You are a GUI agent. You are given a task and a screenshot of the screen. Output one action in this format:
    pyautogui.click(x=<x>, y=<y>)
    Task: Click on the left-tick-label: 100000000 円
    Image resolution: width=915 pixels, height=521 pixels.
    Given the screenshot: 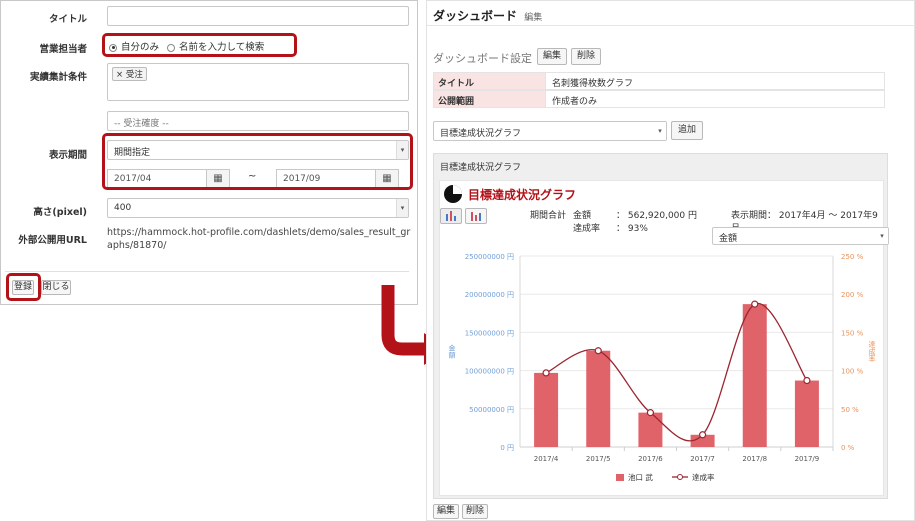 What is the action you would take?
    pyautogui.click(x=489, y=372)
    